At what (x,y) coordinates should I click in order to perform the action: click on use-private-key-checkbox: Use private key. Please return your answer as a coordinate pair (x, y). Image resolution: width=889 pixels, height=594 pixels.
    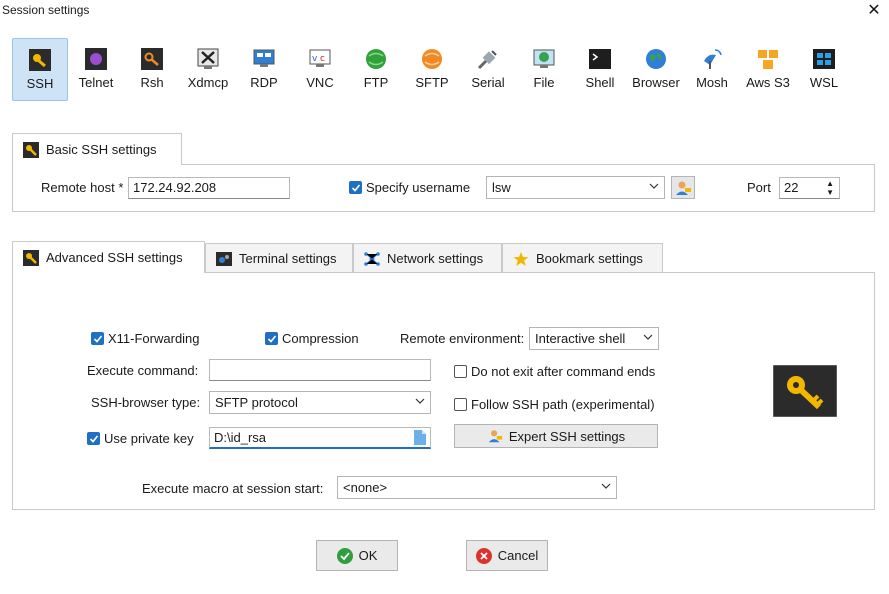
    Looking at the image, I should click on (140, 438).